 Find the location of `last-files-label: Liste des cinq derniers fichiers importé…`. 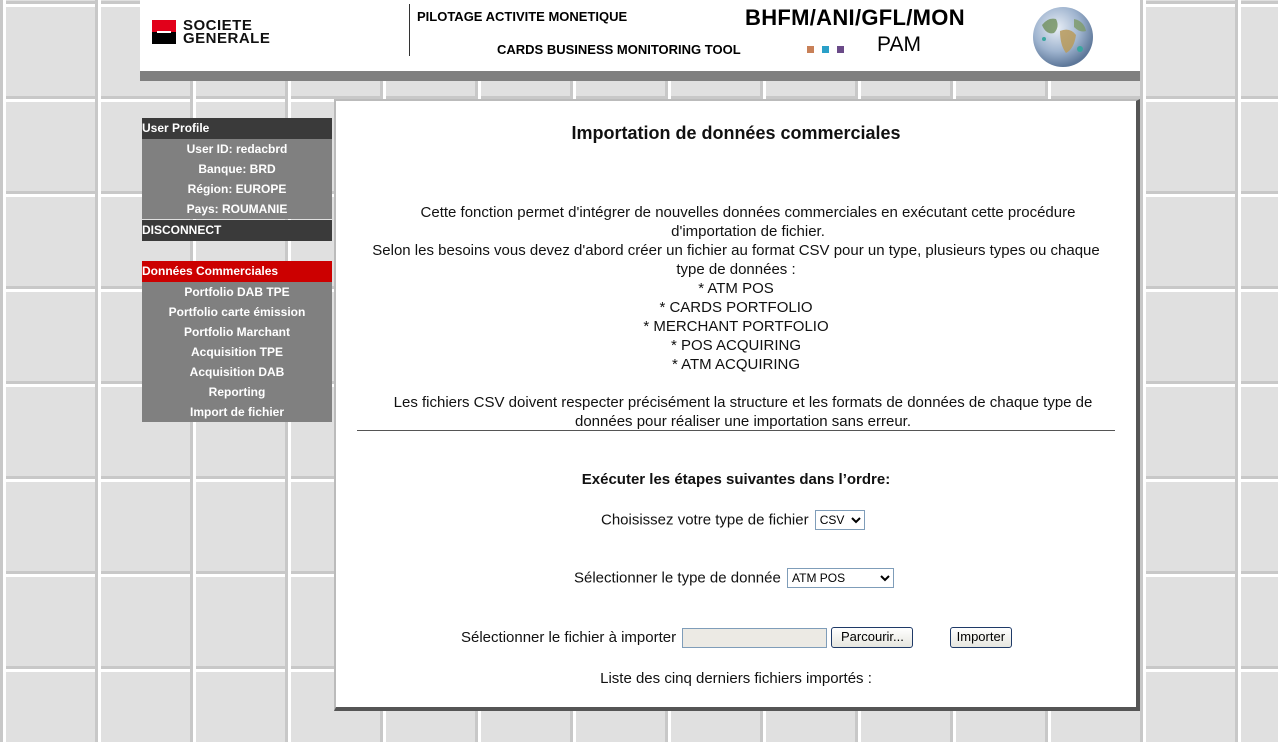

last-files-label: Liste des cinq derniers fichiers importé… is located at coordinates (736, 678).